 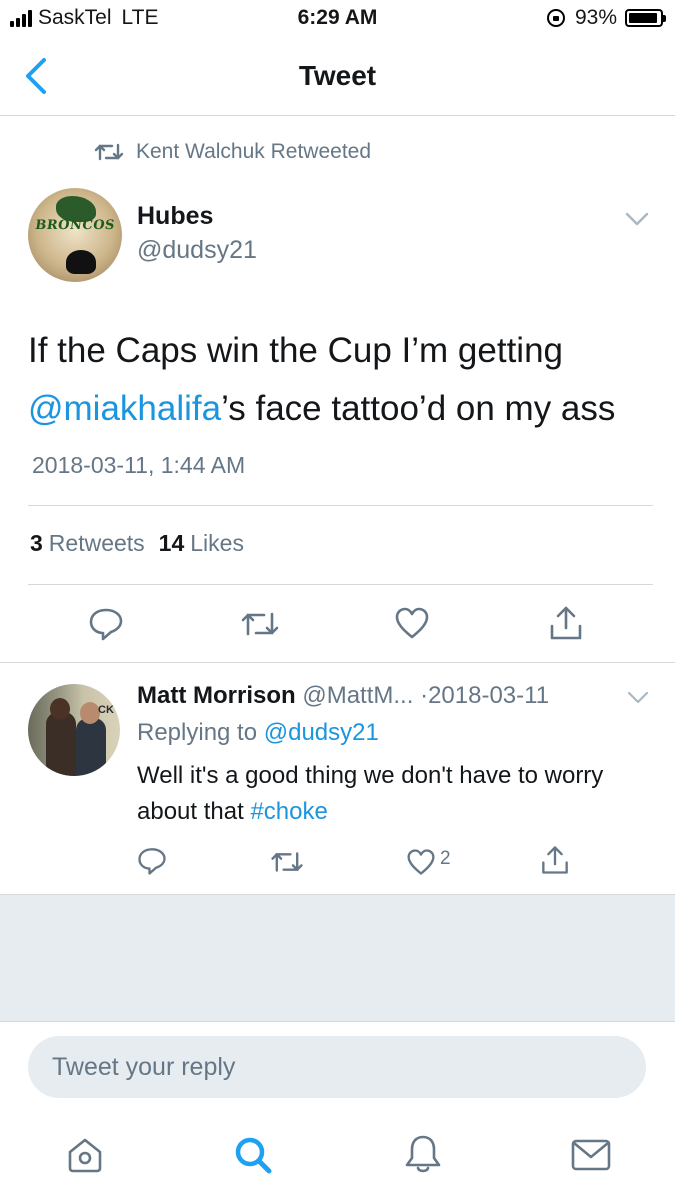 What do you see at coordinates (489, 695) in the screenshot?
I see `reply-date: 2018-03-11` at bounding box center [489, 695].